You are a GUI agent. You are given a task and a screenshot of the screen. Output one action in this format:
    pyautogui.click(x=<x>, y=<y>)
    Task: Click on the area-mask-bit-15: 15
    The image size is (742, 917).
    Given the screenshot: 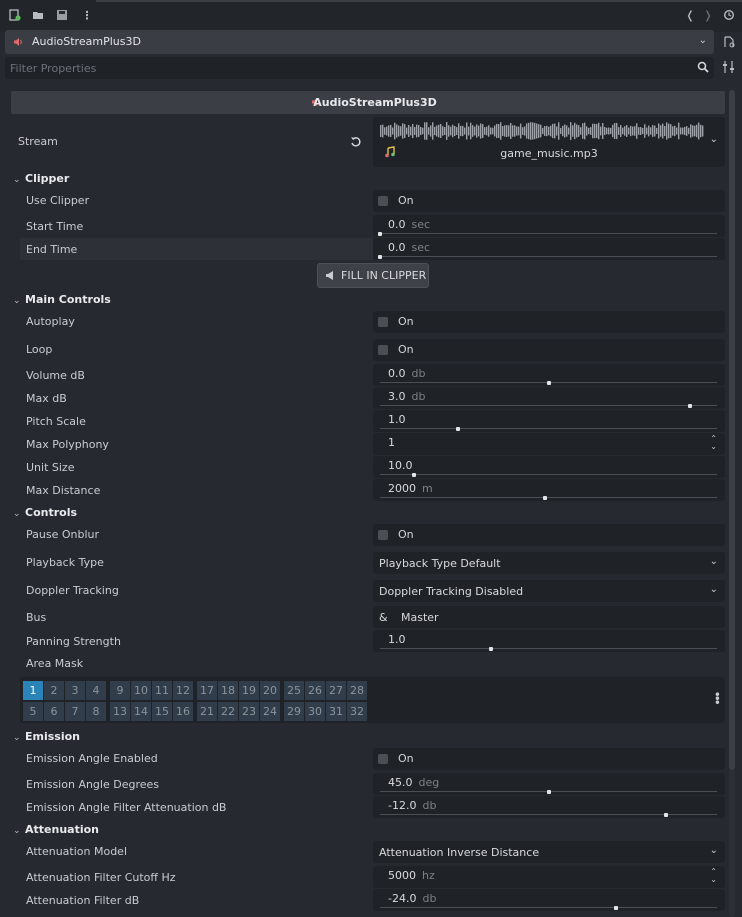 What is the action you would take?
    pyautogui.click(x=162, y=711)
    